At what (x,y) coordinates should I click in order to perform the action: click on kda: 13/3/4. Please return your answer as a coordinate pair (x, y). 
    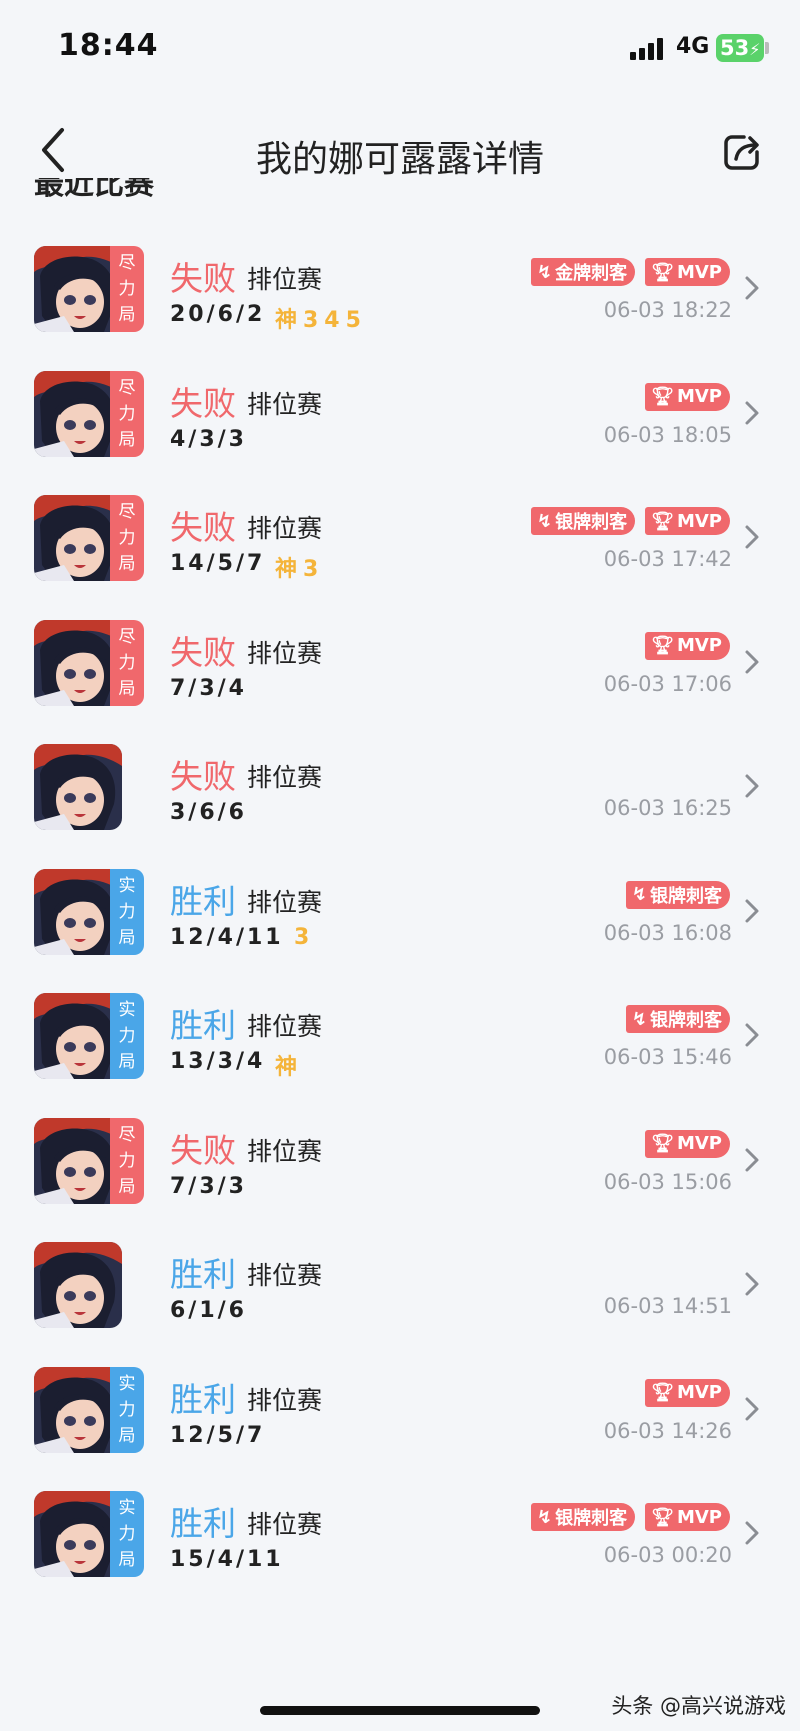
    Looking at the image, I should click on (218, 1061).